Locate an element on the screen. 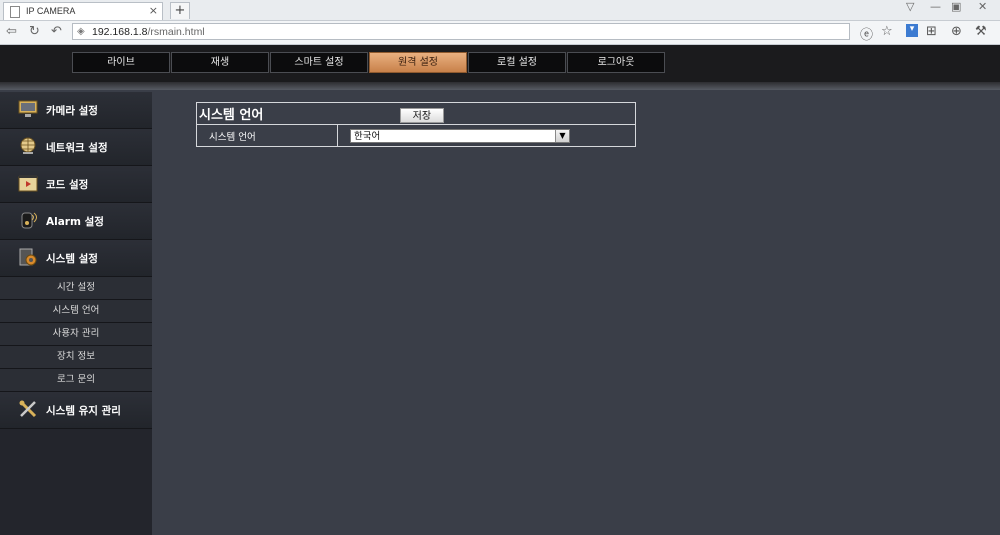  sidebar-item-camera-settings: 카메라 설정 is located at coordinates (76, 110).